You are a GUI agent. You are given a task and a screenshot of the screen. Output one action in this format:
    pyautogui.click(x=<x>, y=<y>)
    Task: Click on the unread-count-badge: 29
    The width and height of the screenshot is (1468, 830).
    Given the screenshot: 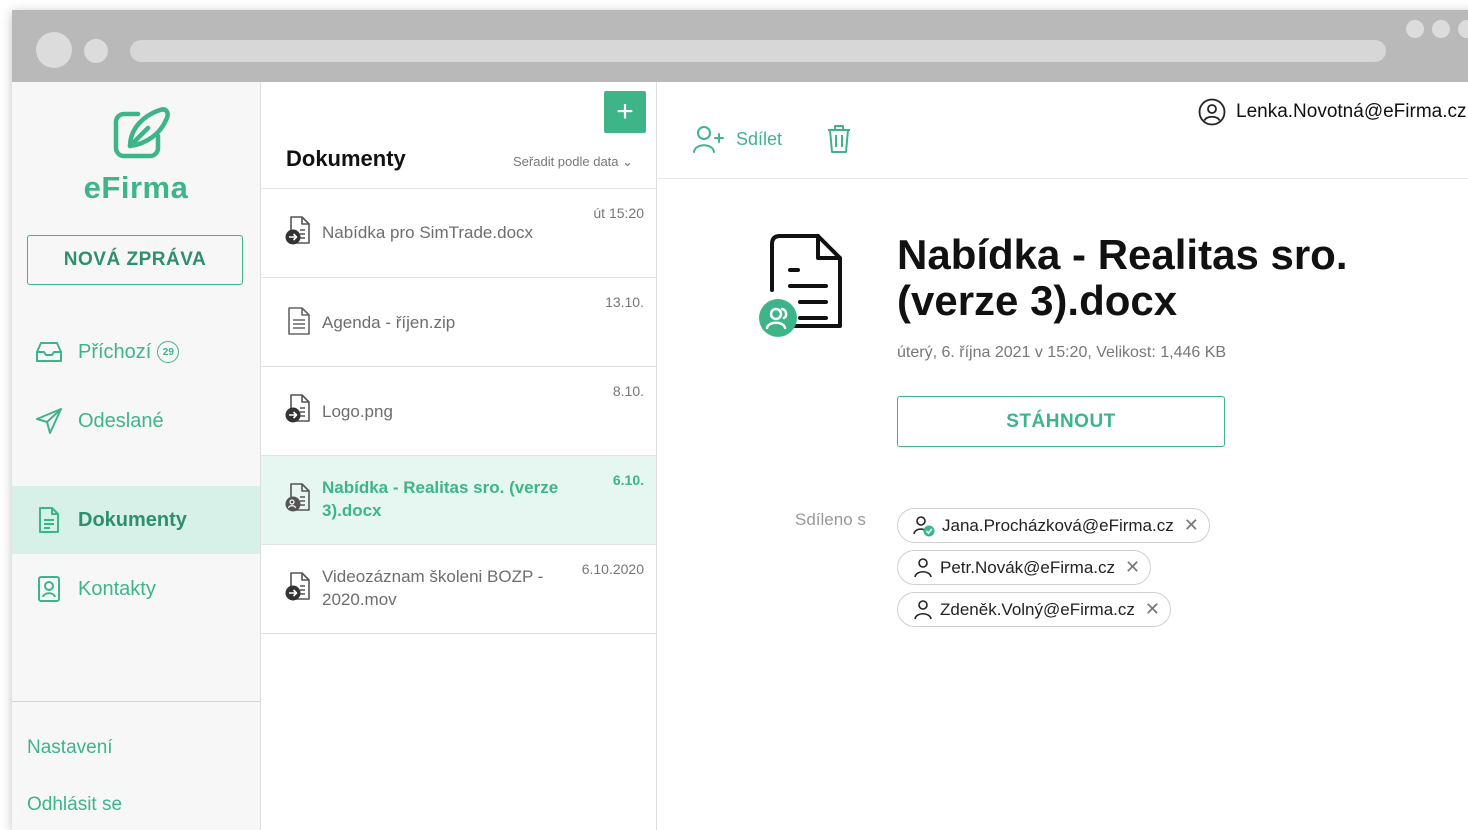 What is the action you would take?
    pyautogui.click(x=168, y=352)
    